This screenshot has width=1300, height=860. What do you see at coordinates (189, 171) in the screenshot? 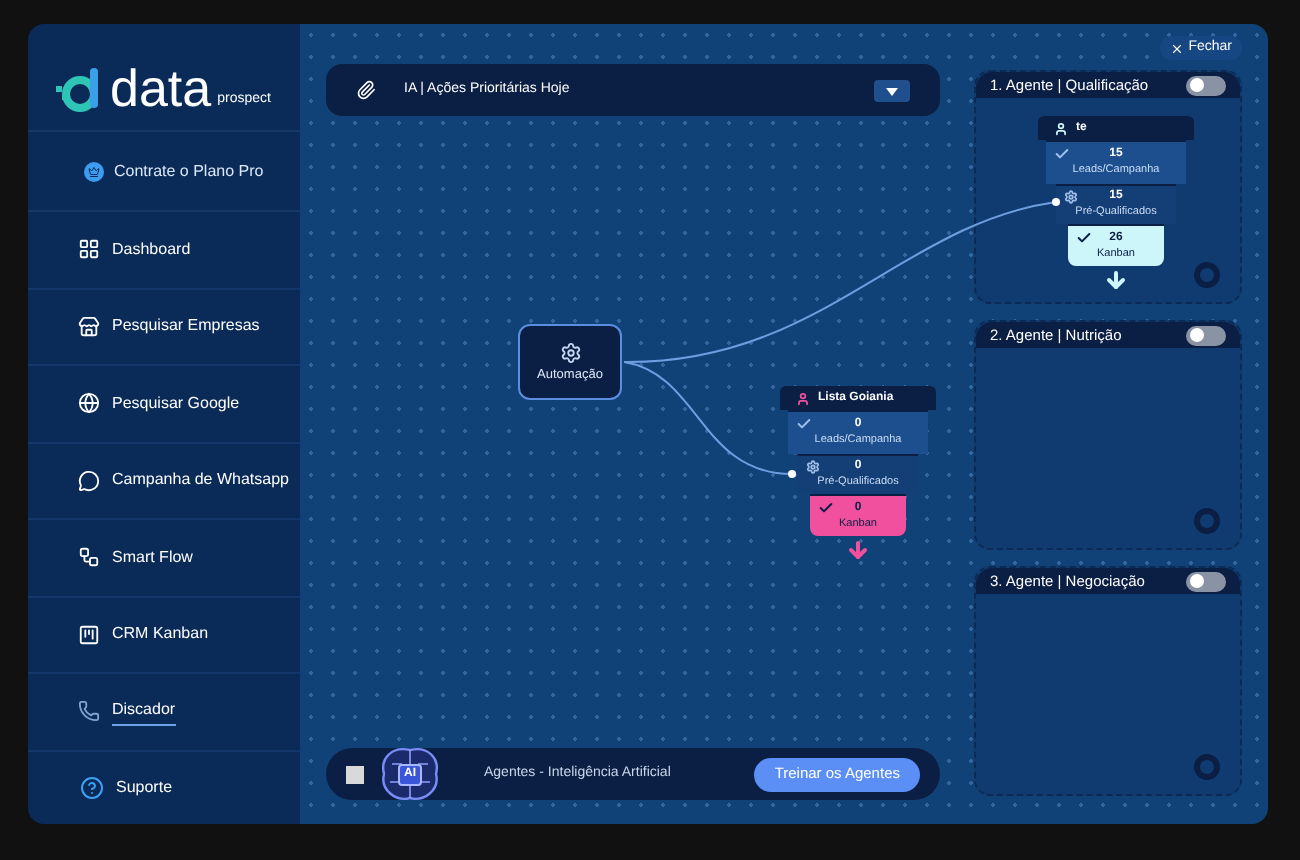
I see `upgrade-link: Contrate o Plano Pro` at bounding box center [189, 171].